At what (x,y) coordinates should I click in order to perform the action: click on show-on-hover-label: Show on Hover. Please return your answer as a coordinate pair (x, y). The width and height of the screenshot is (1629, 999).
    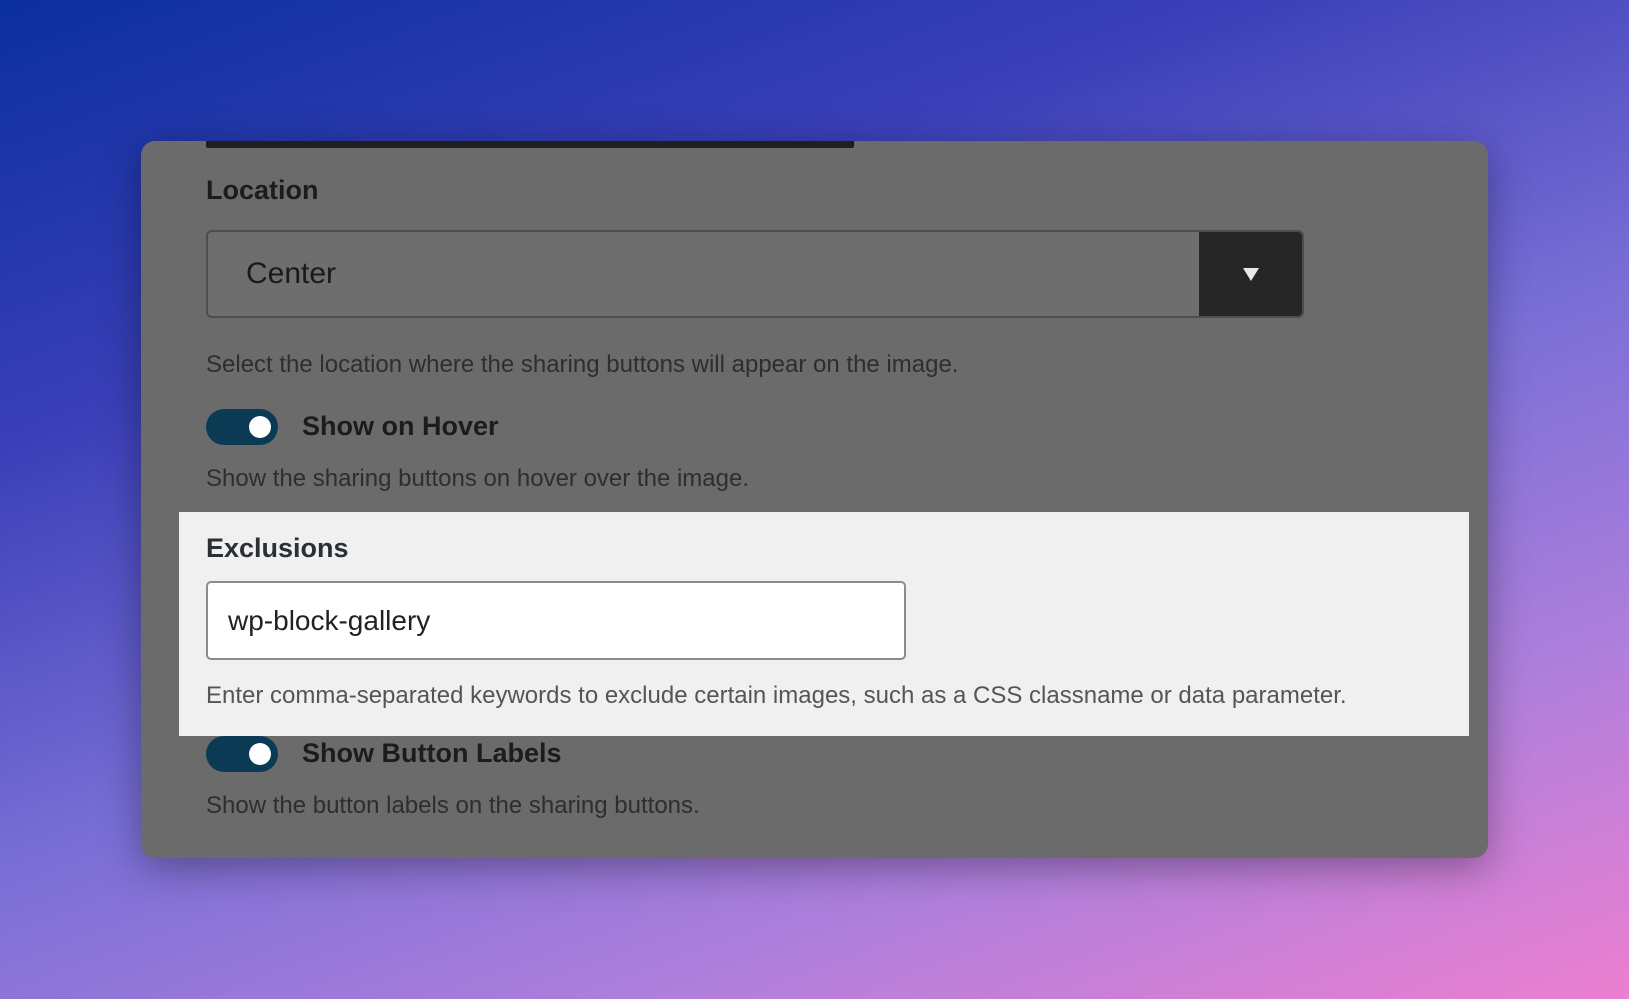
    Looking at the image, I should click on (400, 426).